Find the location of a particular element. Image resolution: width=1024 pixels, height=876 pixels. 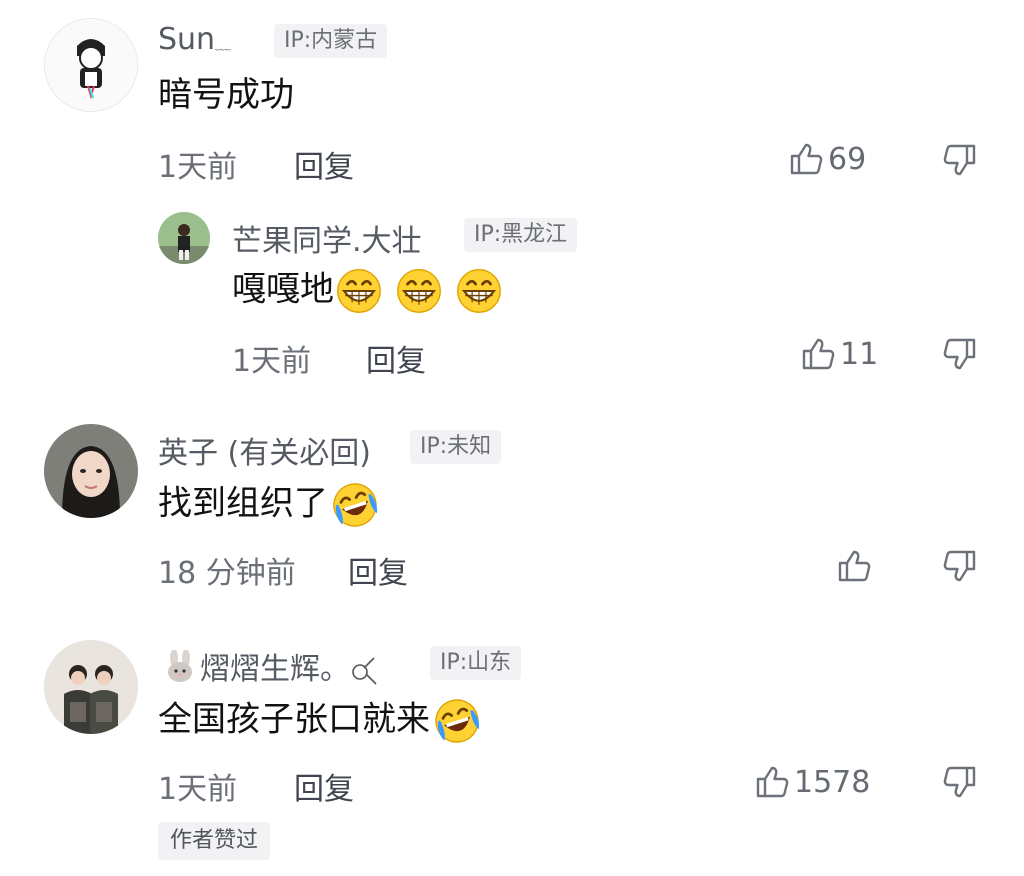

rabbit-icon is located at coordinates (181, 670).